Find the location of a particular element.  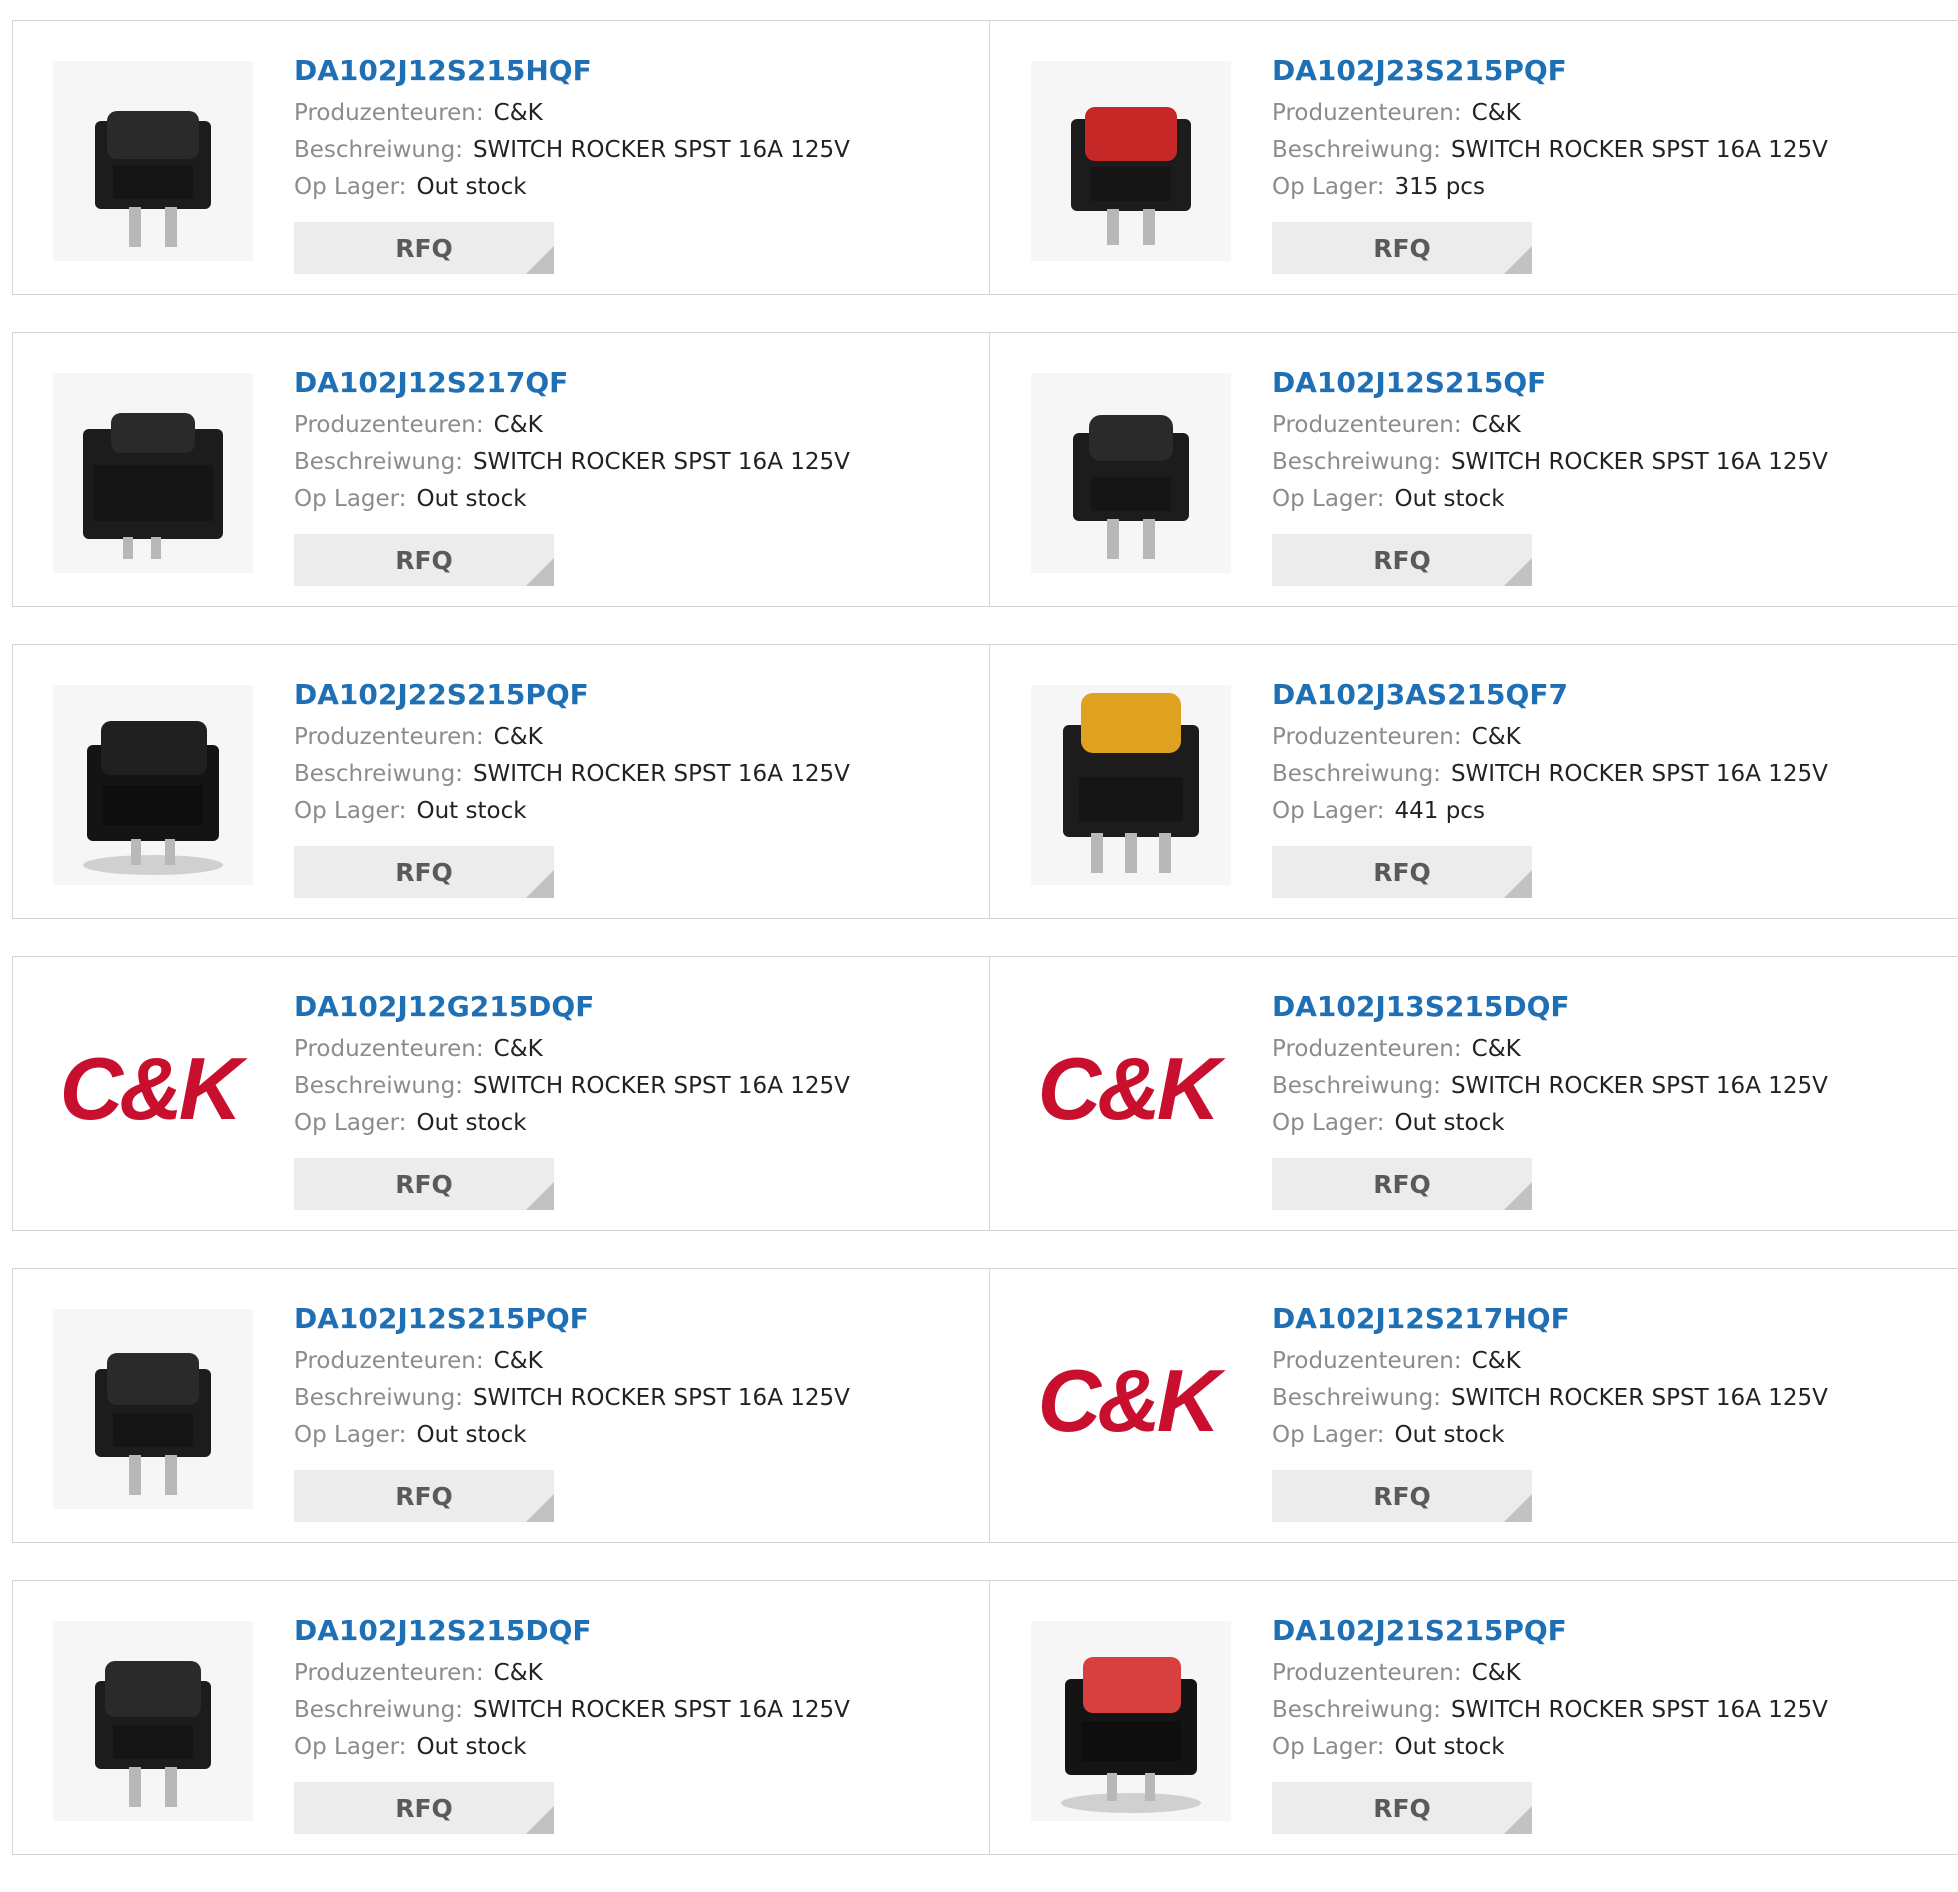

part-number-link: DA102J23S215PQF is located at coordinates (1602, 71).